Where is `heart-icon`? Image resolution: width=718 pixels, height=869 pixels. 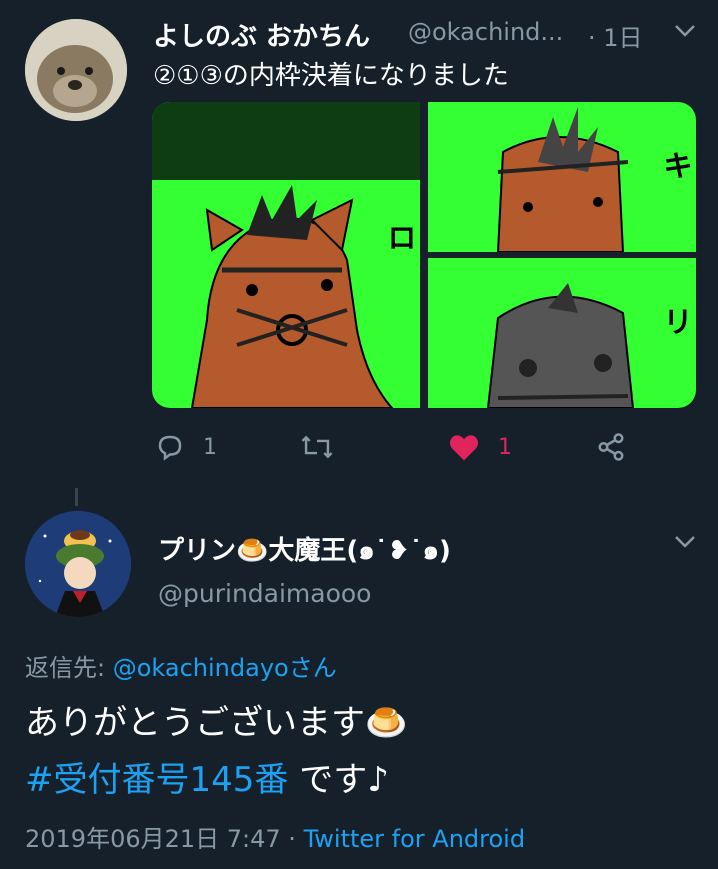 heart-icon is located at coordinates (464, 447).